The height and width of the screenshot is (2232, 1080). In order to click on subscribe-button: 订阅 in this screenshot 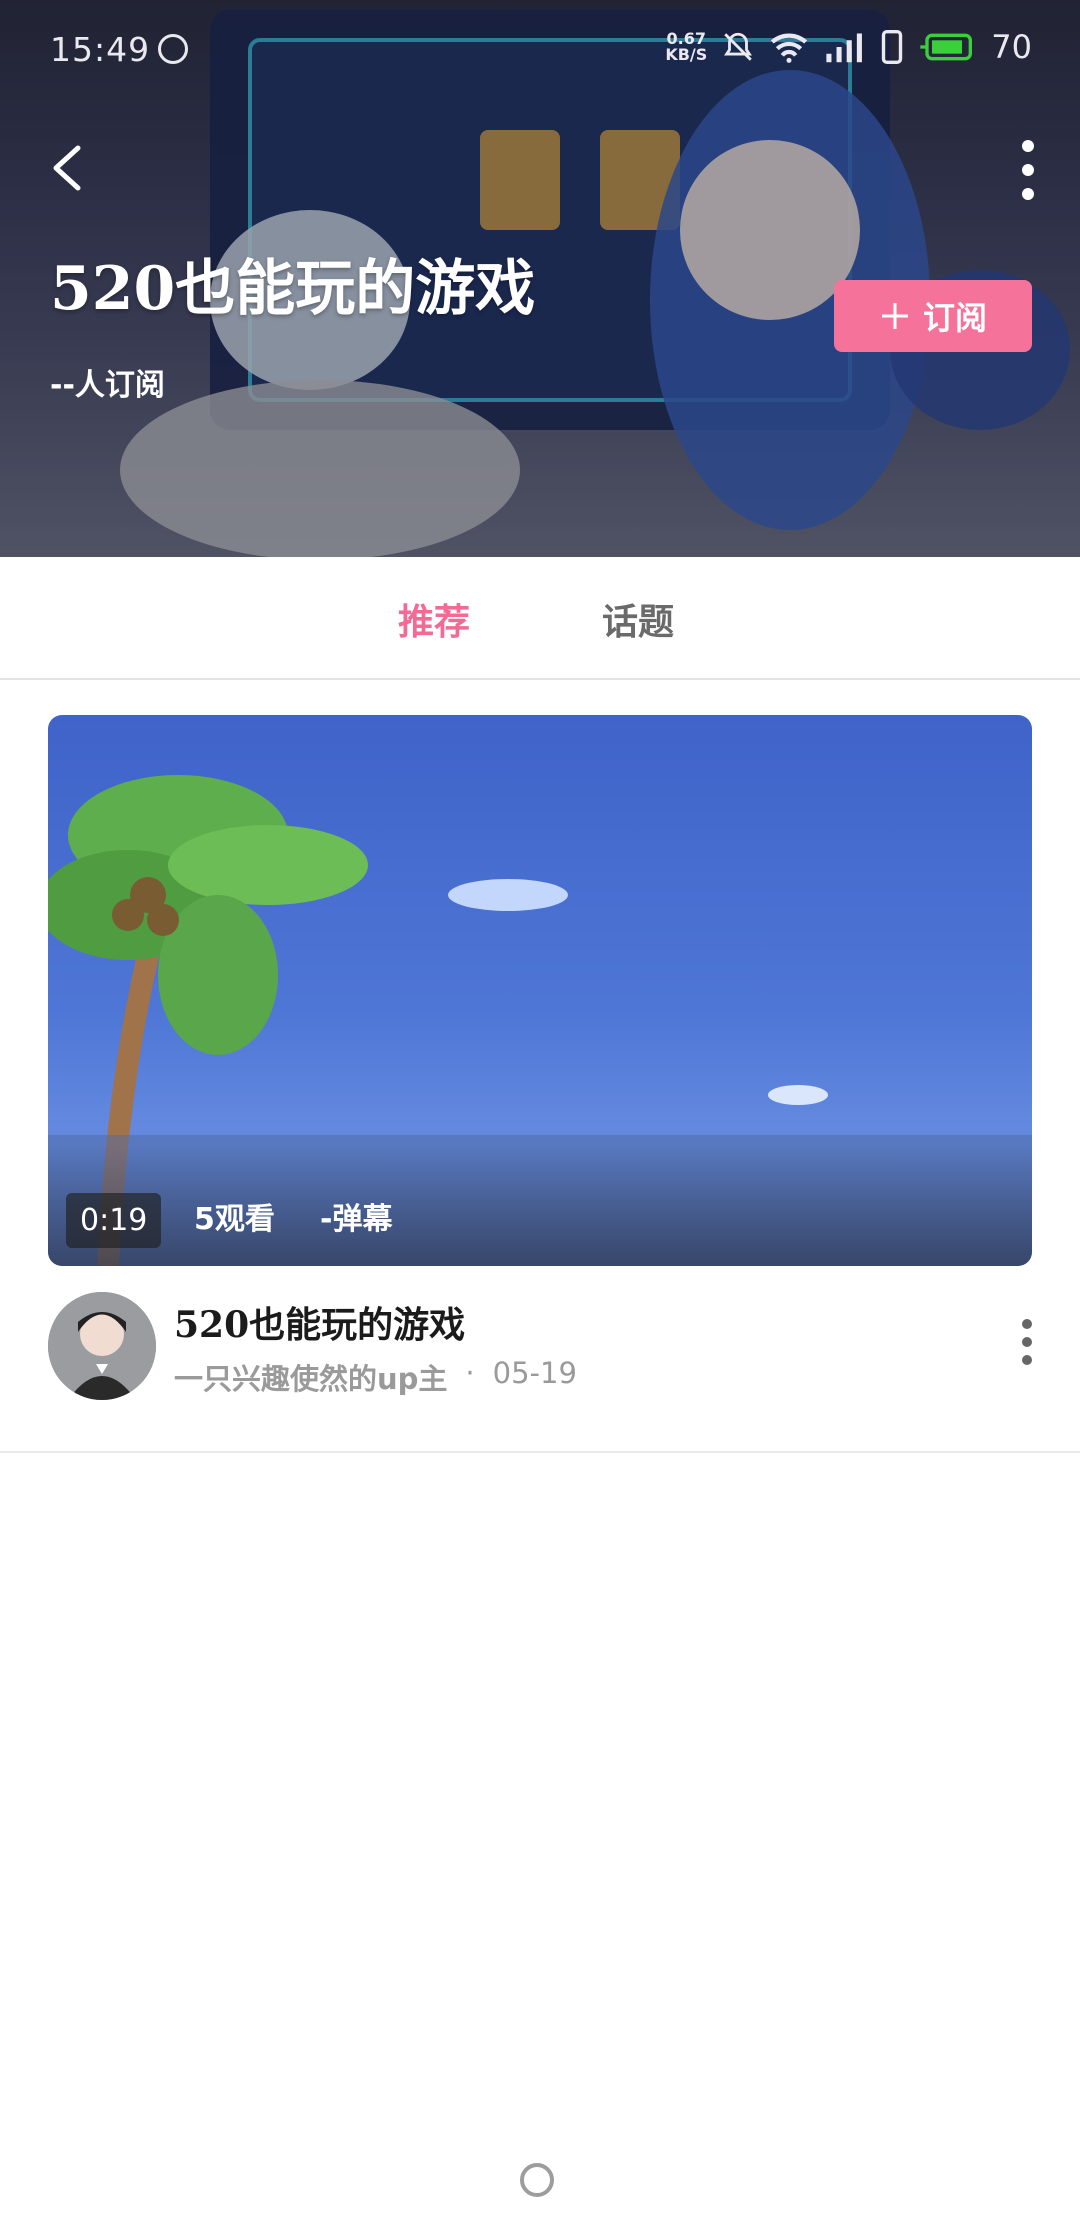, I will do `click(933, 316)`.